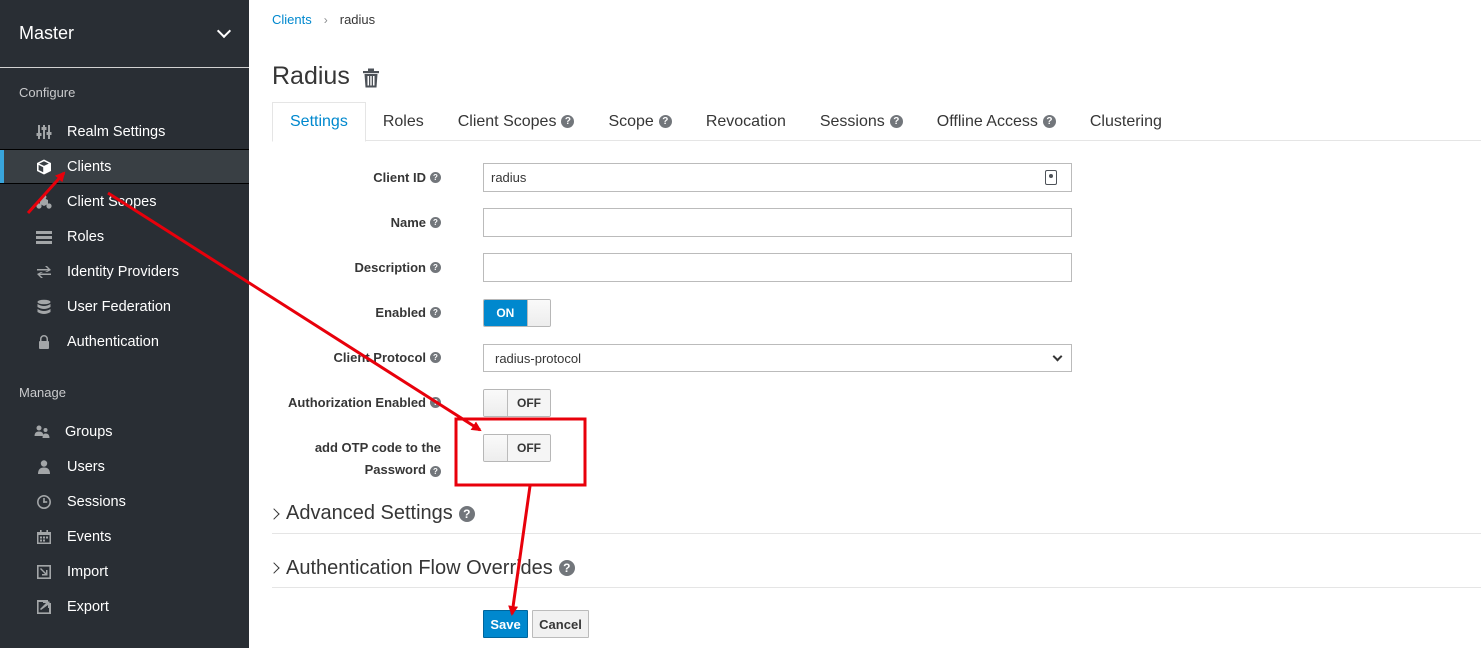 This screenshot has height=648, width=1481. I want to click on section-title: Advanced Settings, so click(369, 513).